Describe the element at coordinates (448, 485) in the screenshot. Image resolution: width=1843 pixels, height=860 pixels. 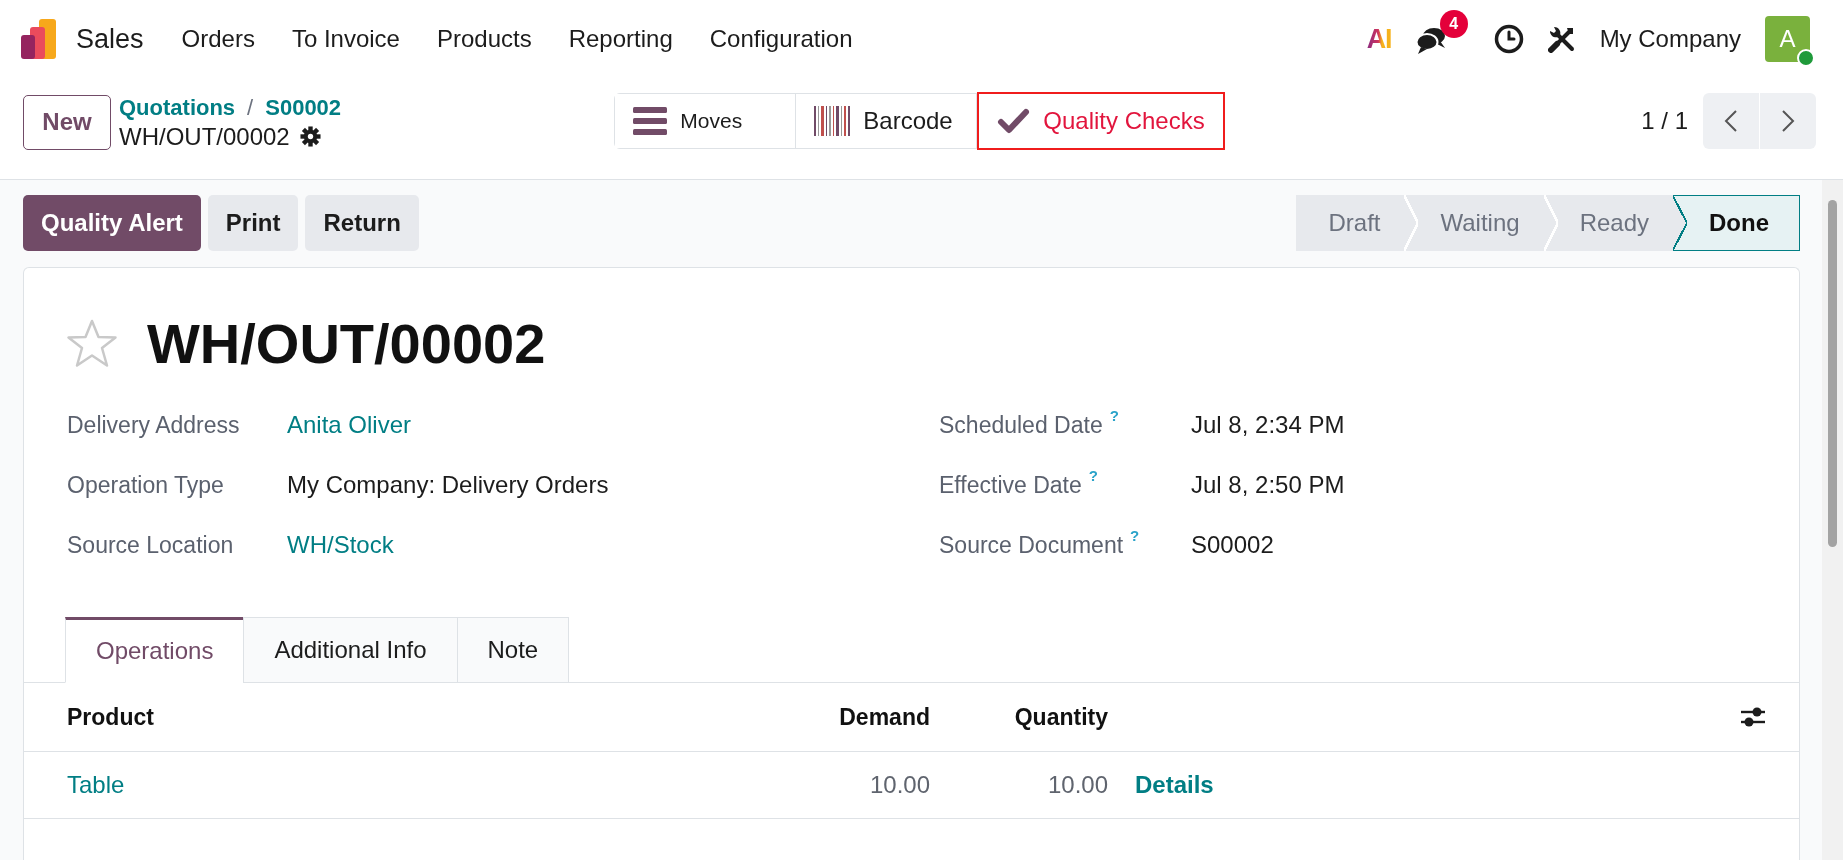
I see `field-value: My Company: Delivery Orders` at that location.